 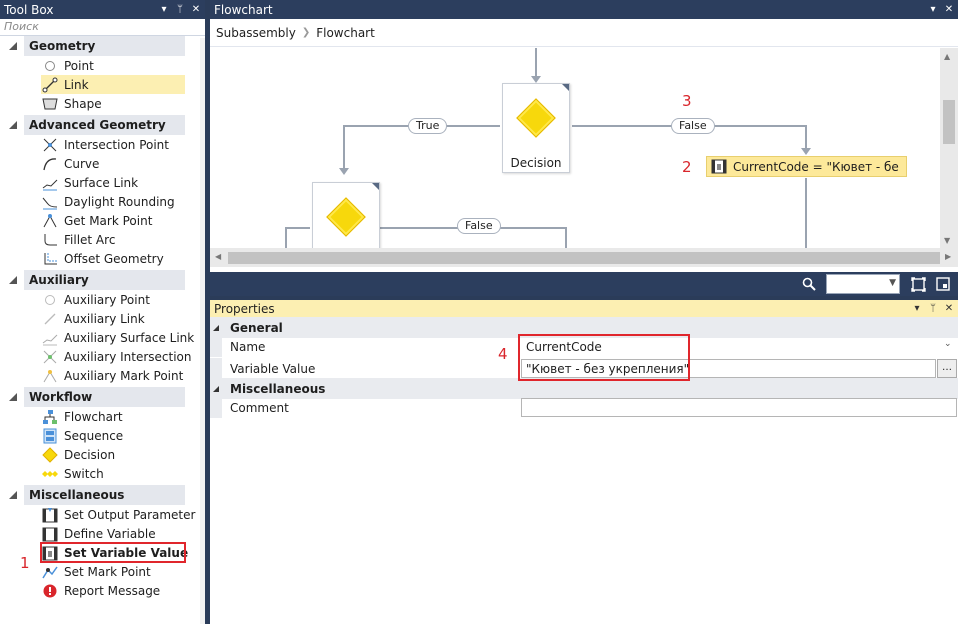 What do you see at coordinates (345, 33) in the screenshot?
I see `breadcrumb-item-flowchart: Flowchart` at bounding box center [345, 33].